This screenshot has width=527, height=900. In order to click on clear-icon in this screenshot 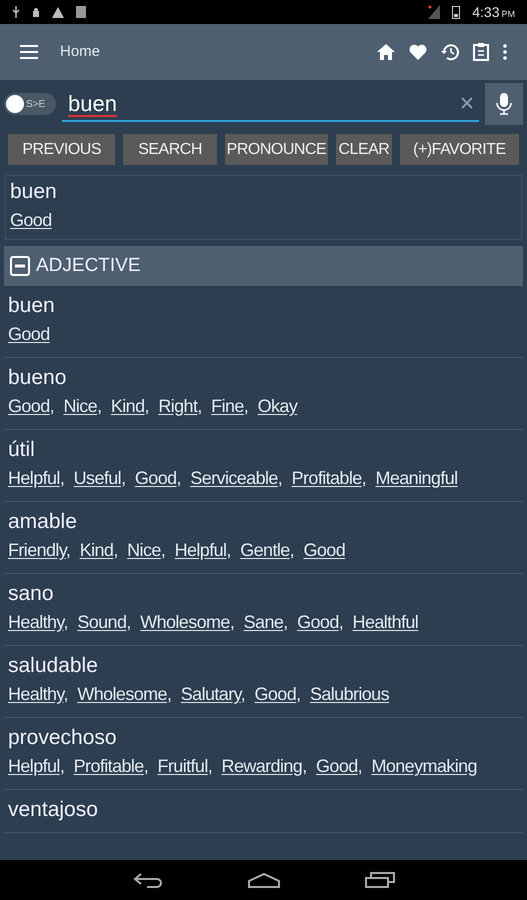, I will do `click(467, 103)`.